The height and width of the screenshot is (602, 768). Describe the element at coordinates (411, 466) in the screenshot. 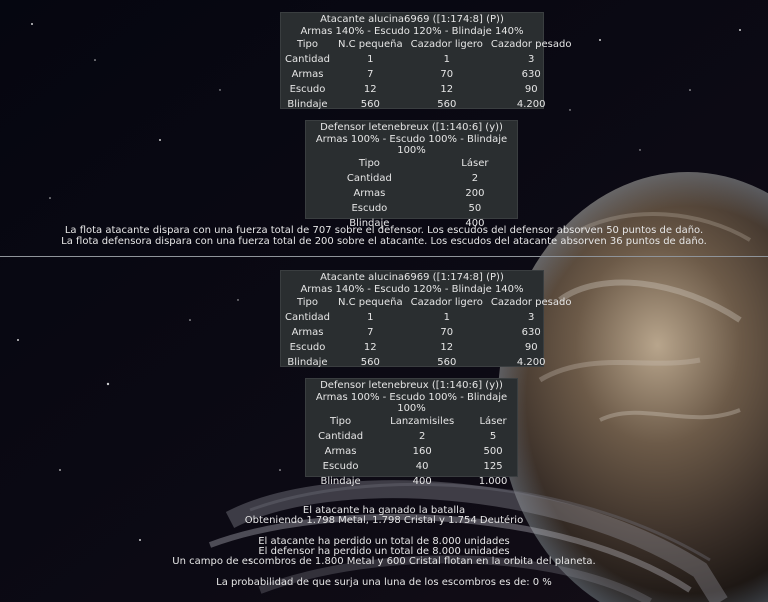

I see `table-row: Escudo 40 125` at that location.